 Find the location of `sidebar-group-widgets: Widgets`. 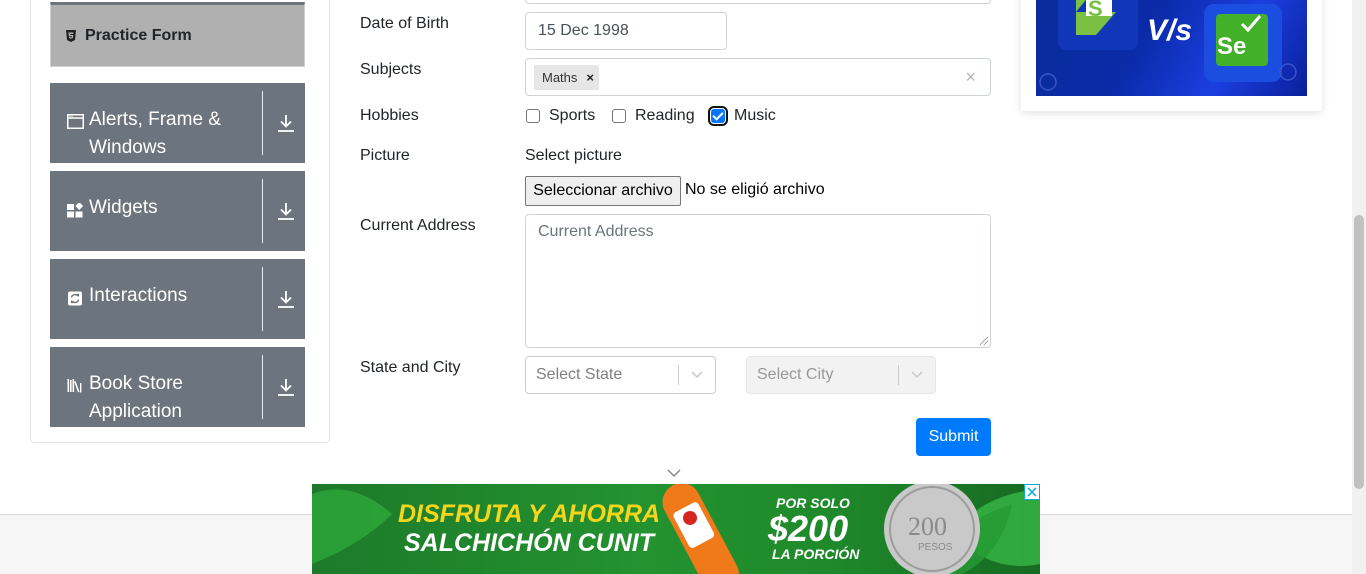

sidebar-group-widgets: Widgets is located at coordinates (177, 211).